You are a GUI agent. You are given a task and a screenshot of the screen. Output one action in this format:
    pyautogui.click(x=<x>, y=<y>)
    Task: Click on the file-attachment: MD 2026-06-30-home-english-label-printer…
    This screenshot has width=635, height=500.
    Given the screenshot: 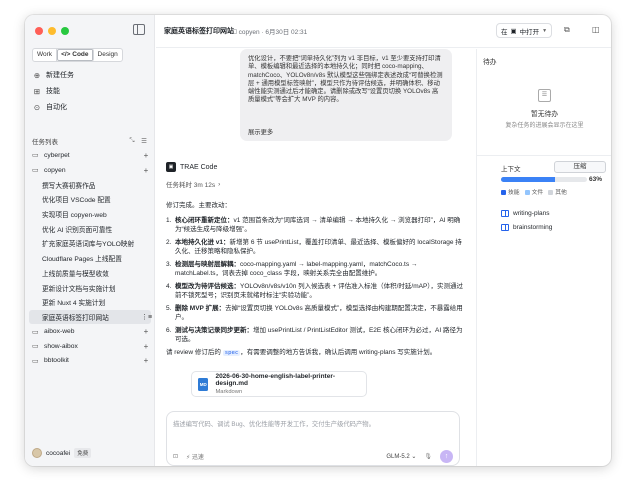 What is the action you would take?
    pyautogui.click(x=279, y=384)
    